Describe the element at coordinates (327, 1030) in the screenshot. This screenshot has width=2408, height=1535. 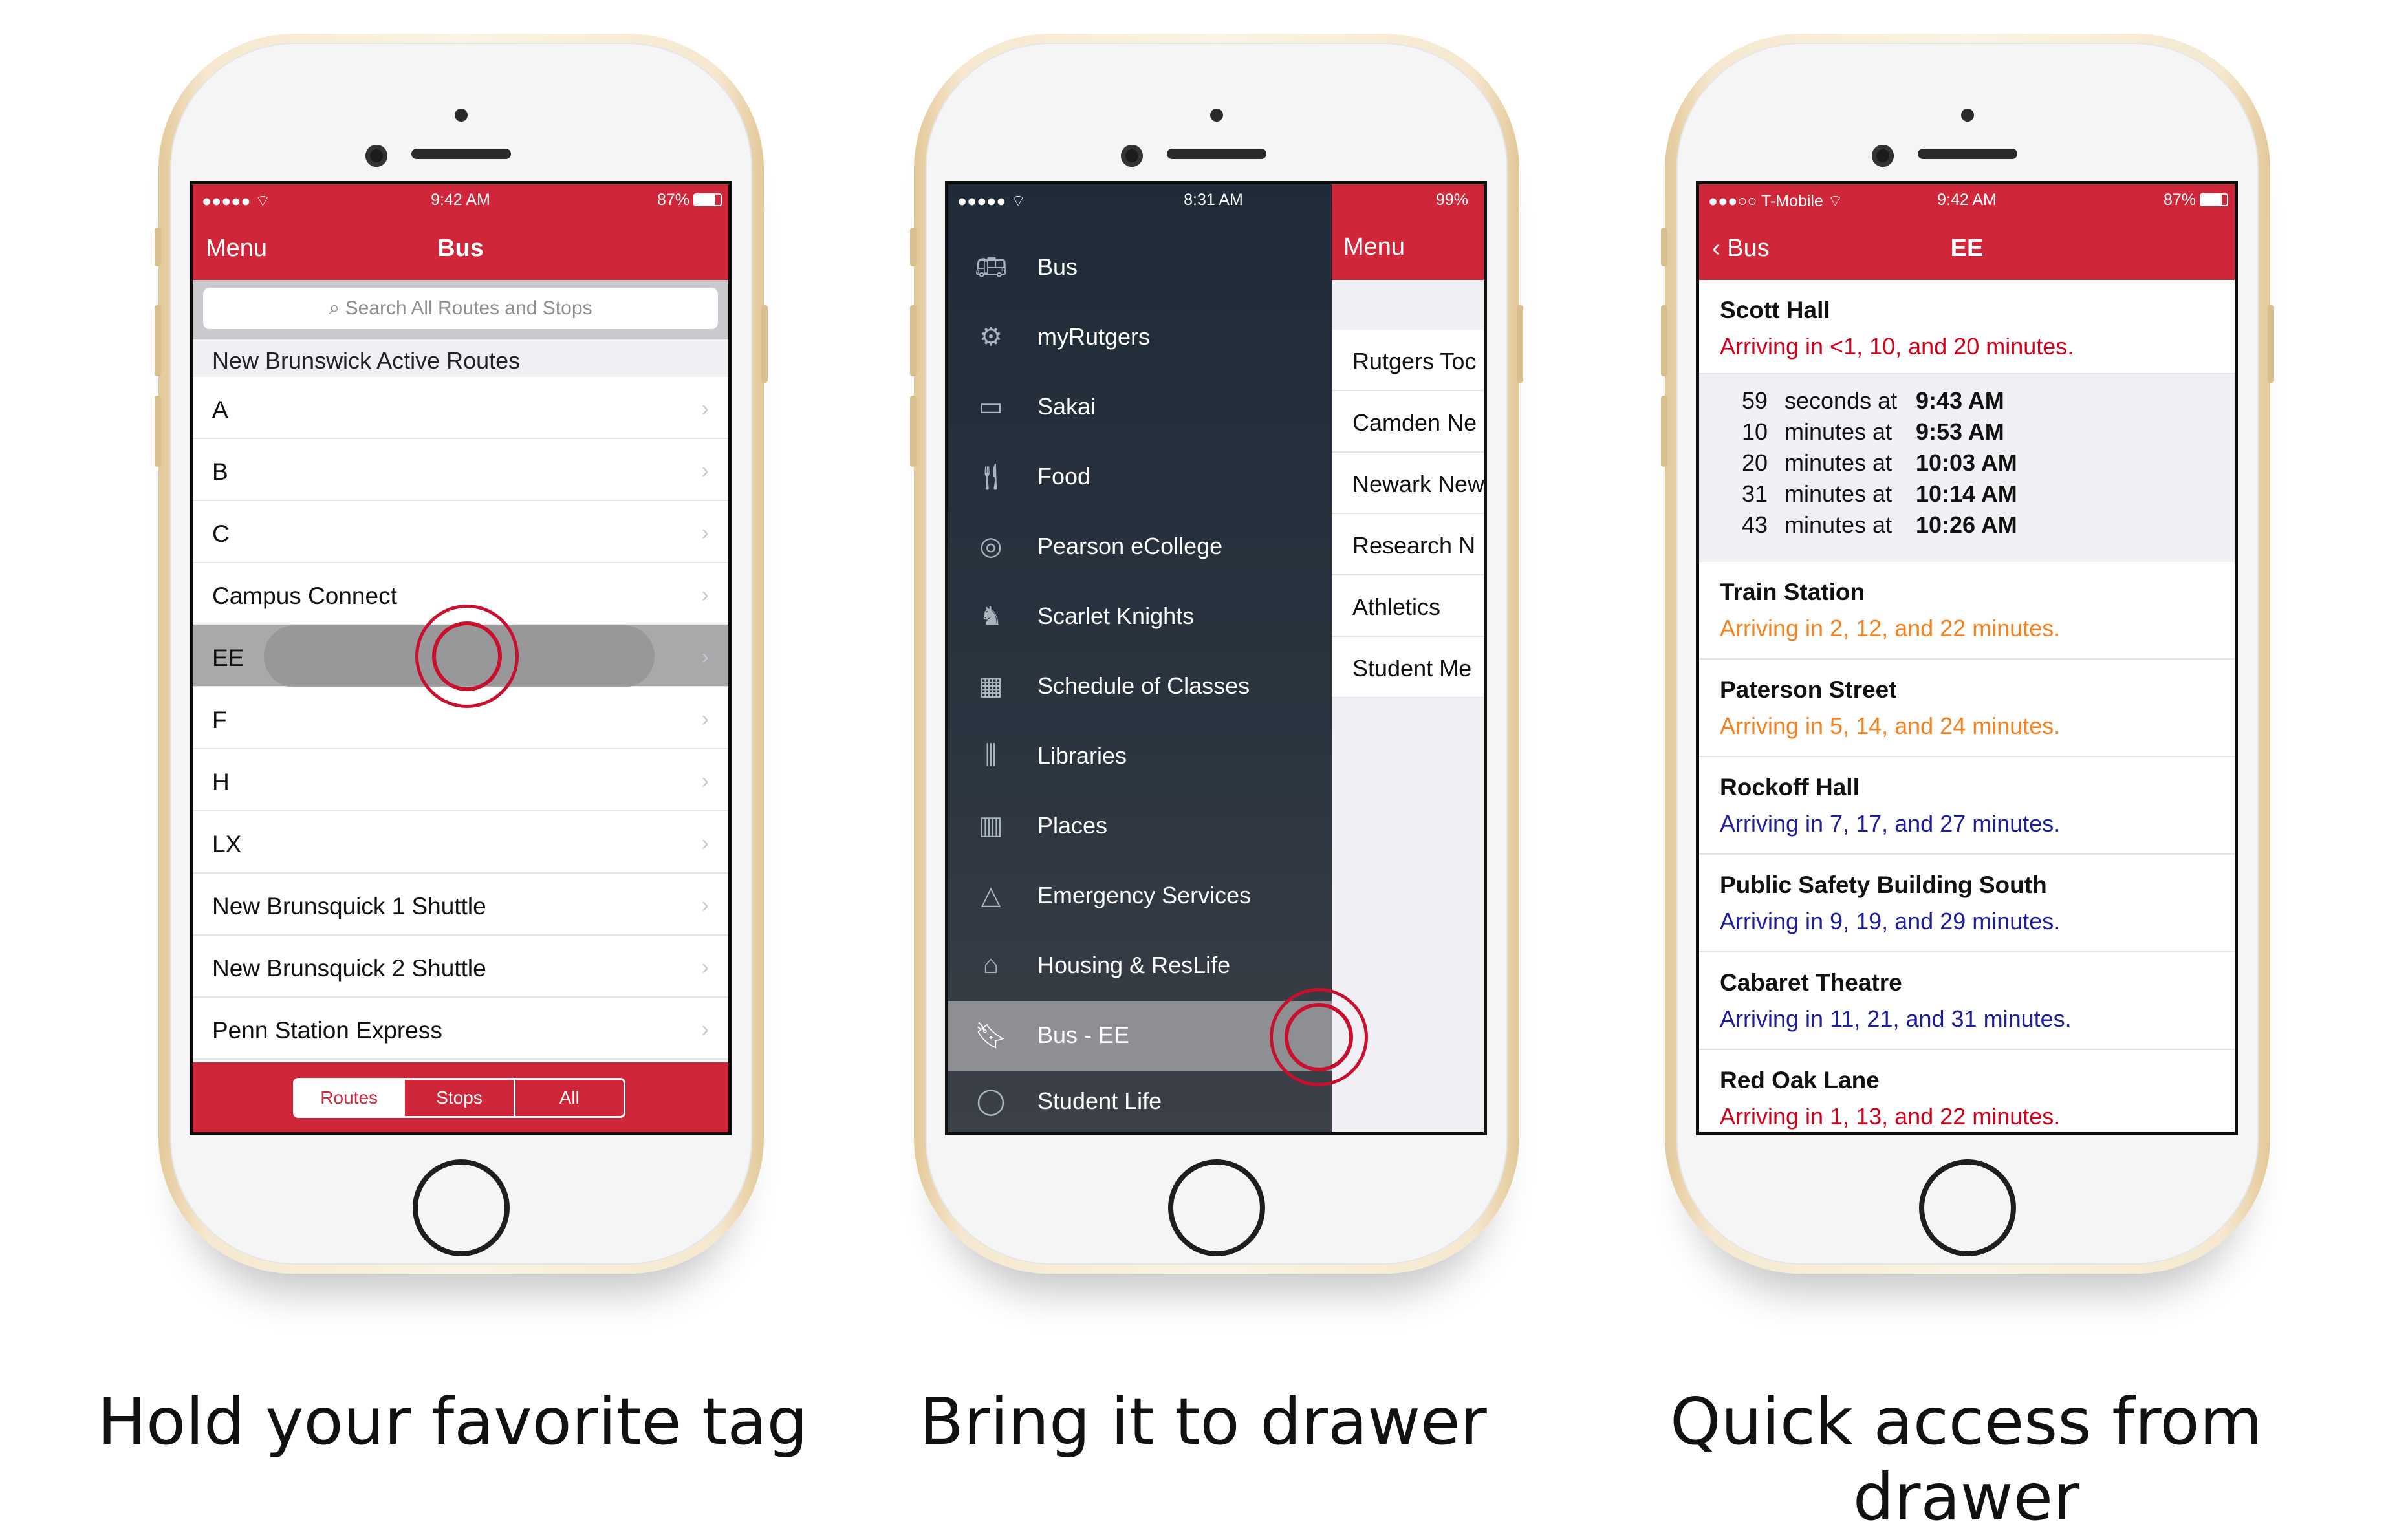
I see `route-label: Penn Station Express` at that location.